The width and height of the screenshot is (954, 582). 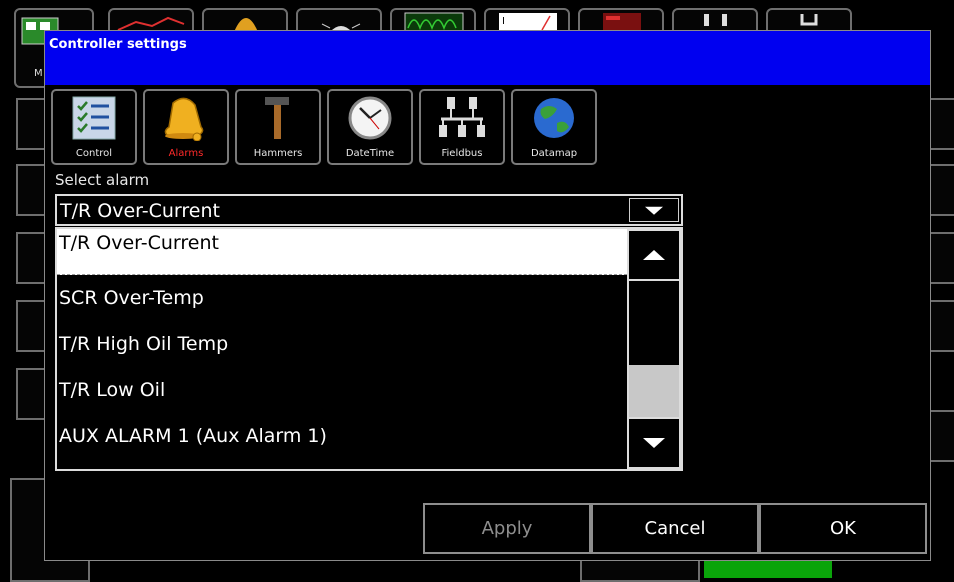 What do you see at coordinates (487, 58) in the screenshot?
I see `dialog-titlebar: Controller settings` at bounding box center [487, 58].